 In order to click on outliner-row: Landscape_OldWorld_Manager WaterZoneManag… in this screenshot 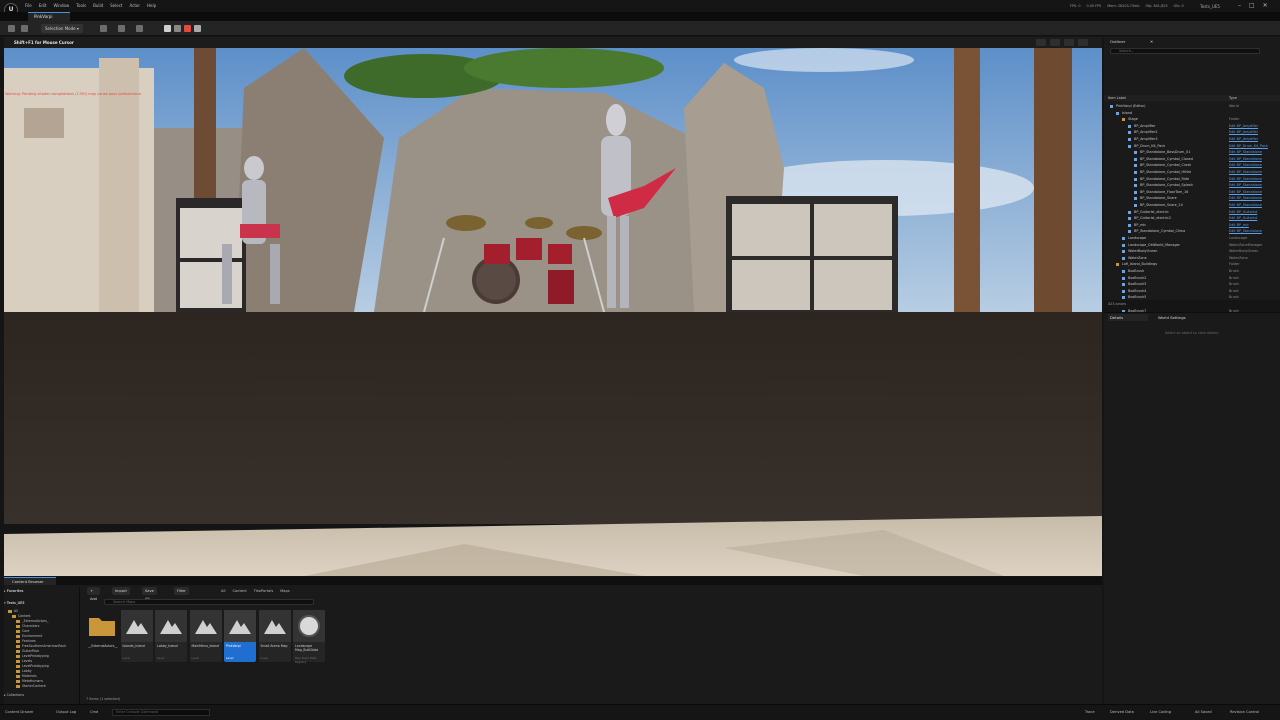, I will do `click(1192, 245)`.